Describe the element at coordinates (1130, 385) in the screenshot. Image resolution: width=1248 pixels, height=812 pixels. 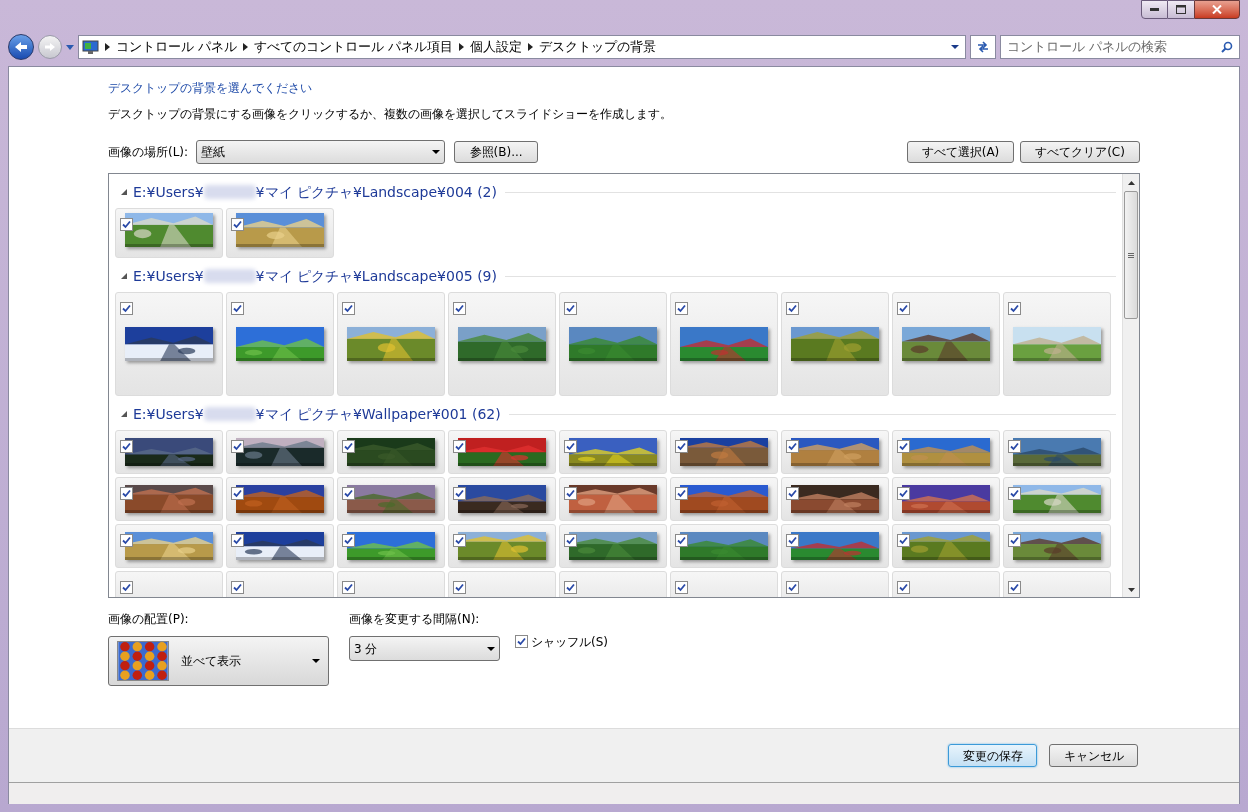
I see `scrollbar` at that location.